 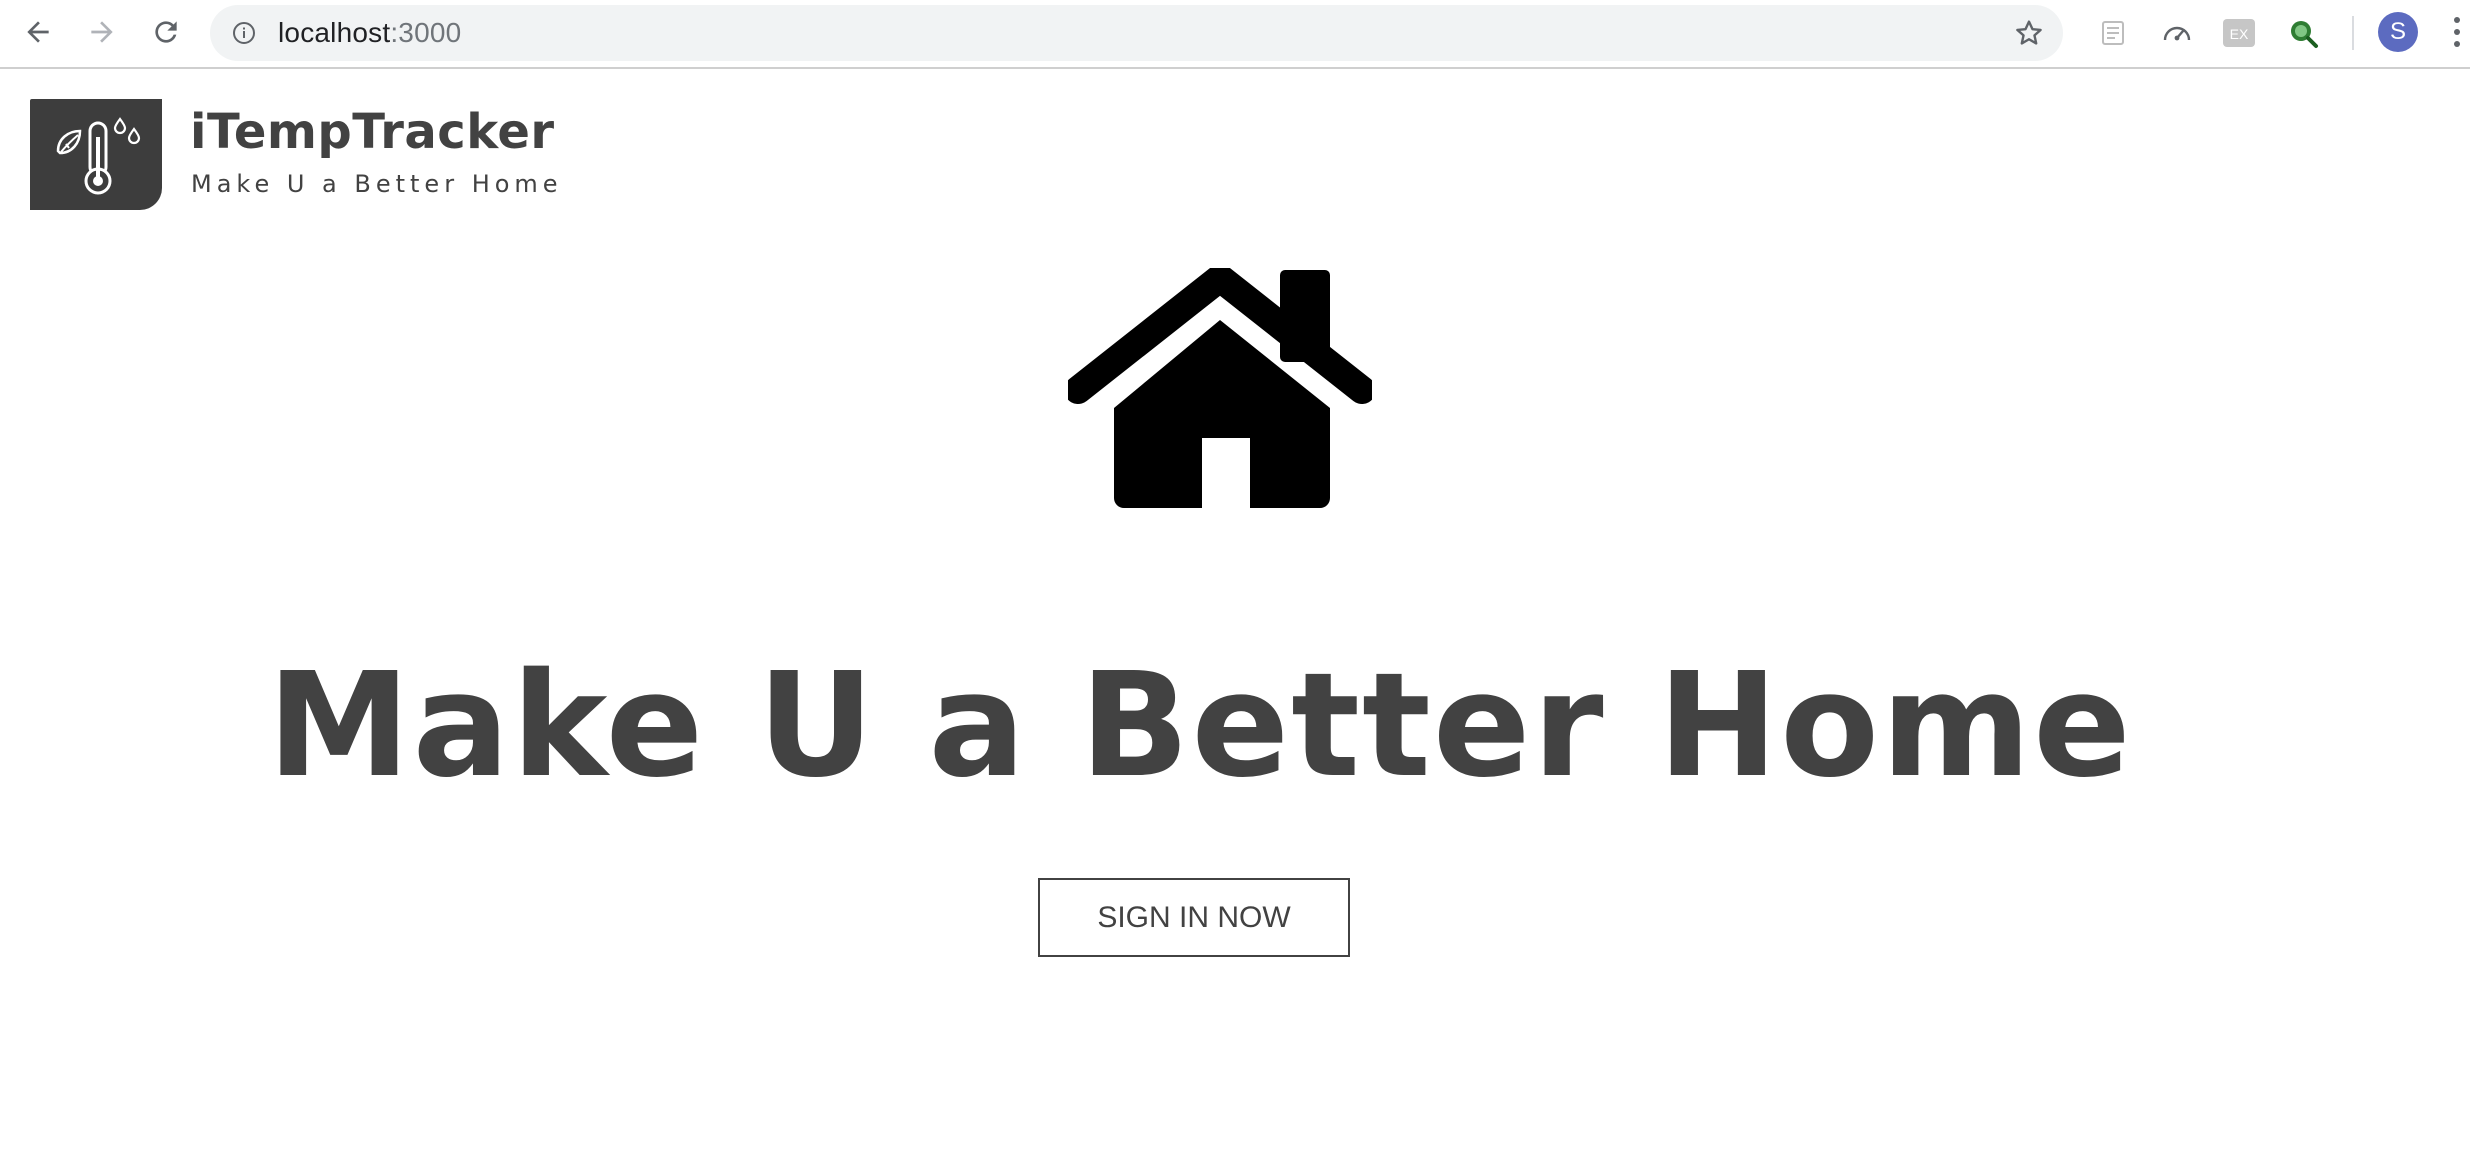 I want to click on bookmark-star-icon, so click(x=2029, y=33).